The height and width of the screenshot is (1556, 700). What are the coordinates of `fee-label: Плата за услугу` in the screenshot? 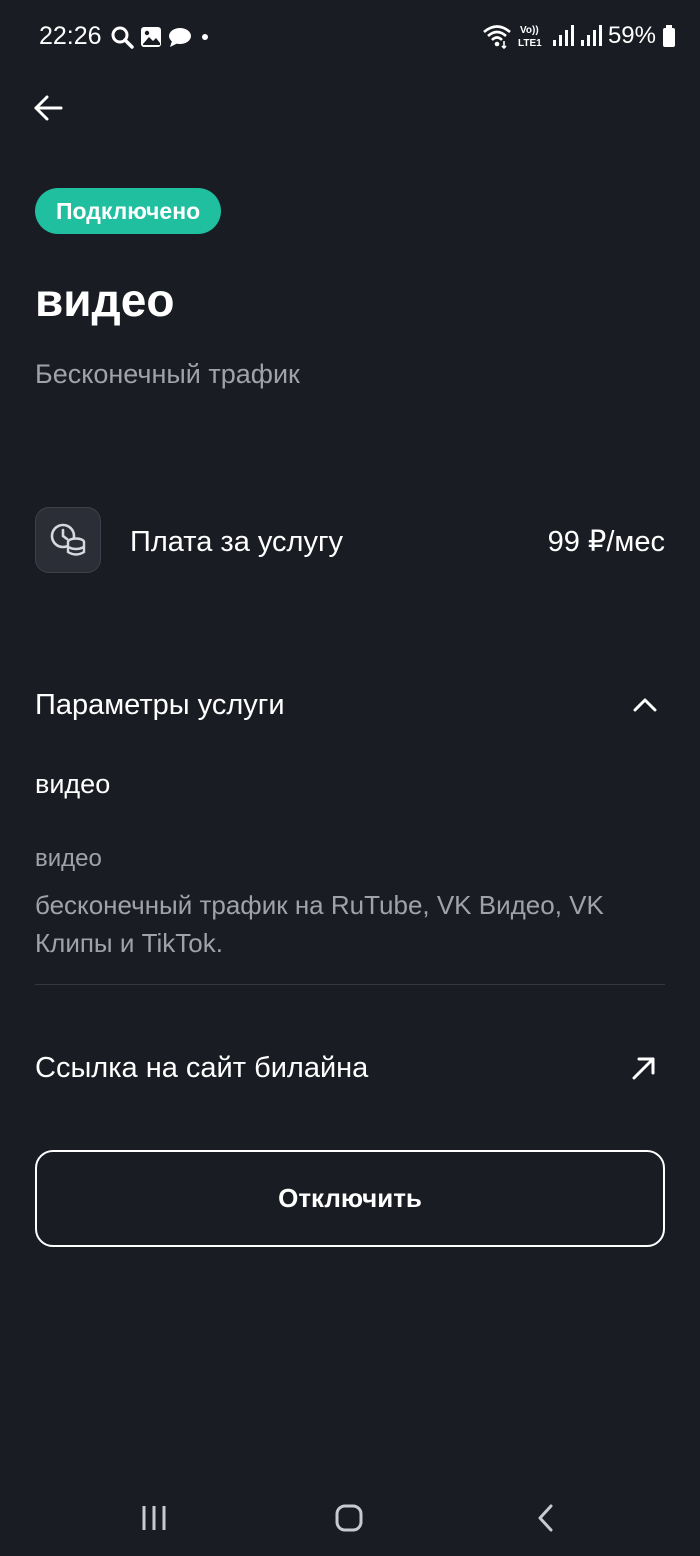 It's located at (237, 542).